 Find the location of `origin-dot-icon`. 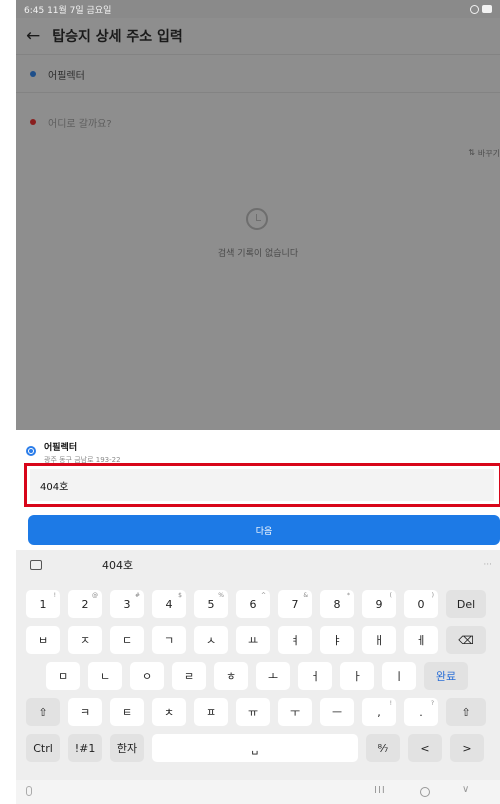

origin-dot-icon is located at coordinates (33, 74).